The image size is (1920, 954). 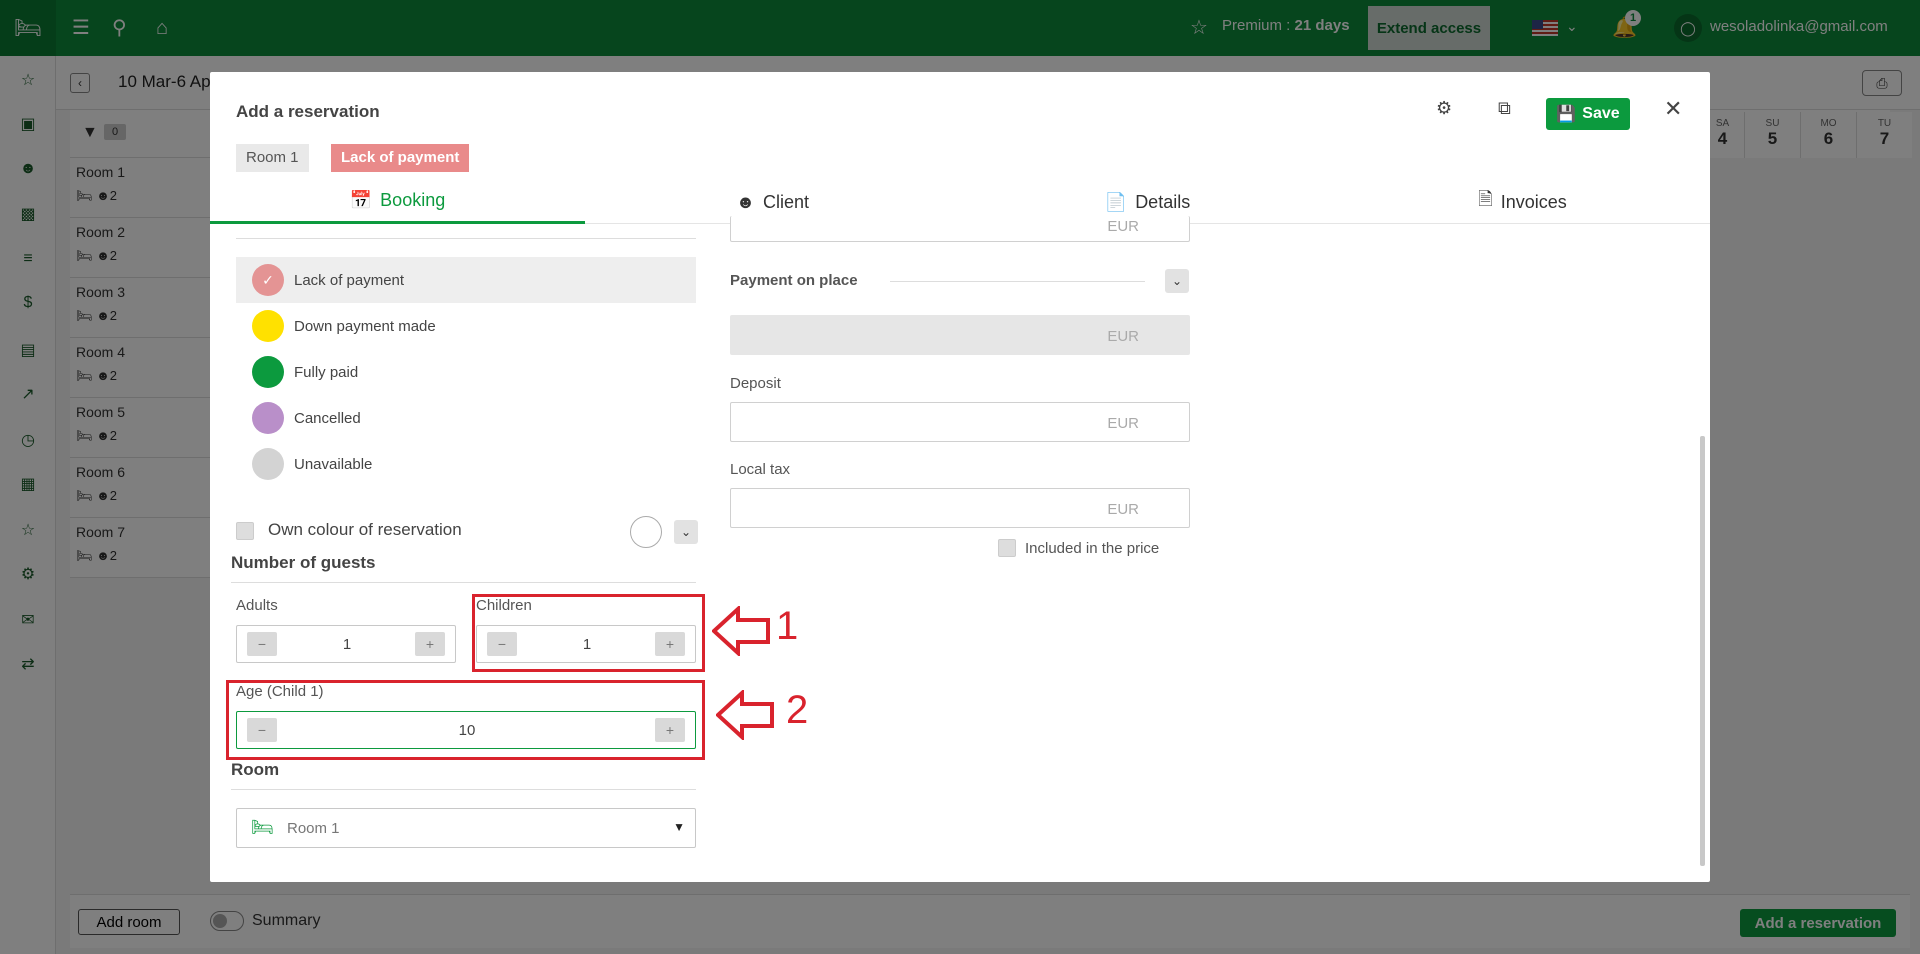 I want to click on modal-title: Add a reservation, so click(x=308, y=111).